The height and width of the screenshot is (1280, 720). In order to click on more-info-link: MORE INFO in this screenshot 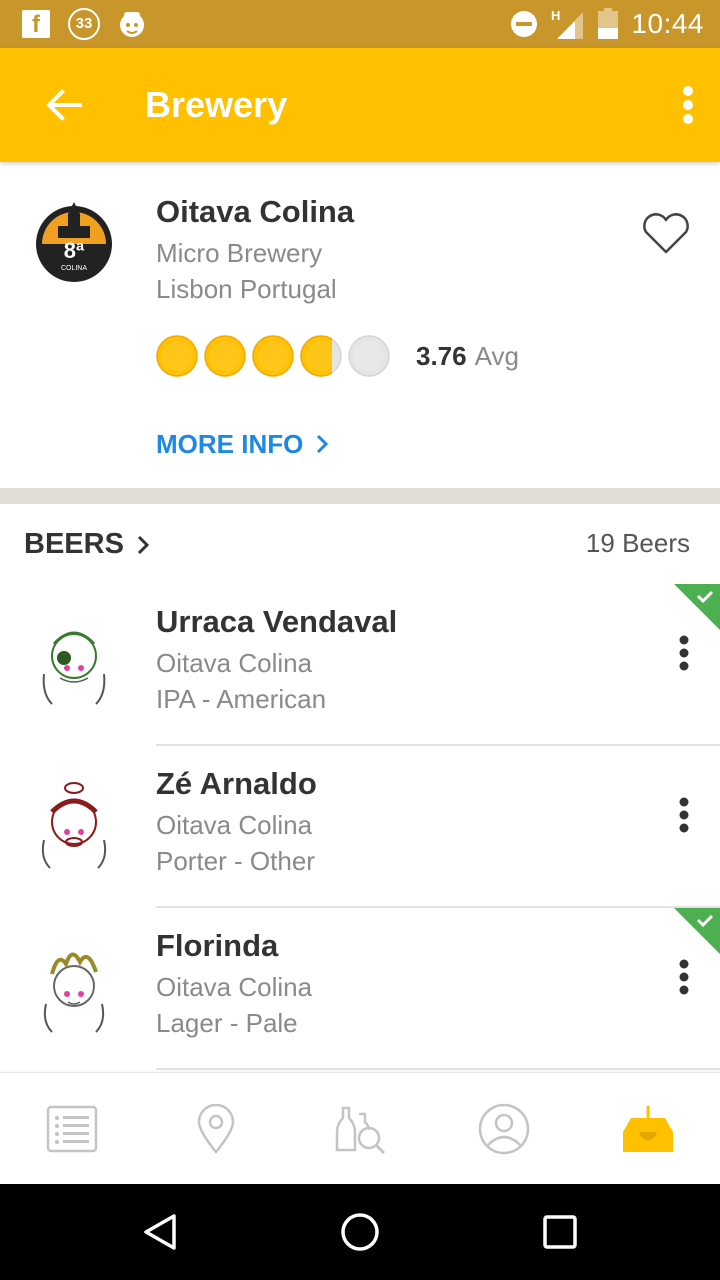, I will do `click(242, 444)`.